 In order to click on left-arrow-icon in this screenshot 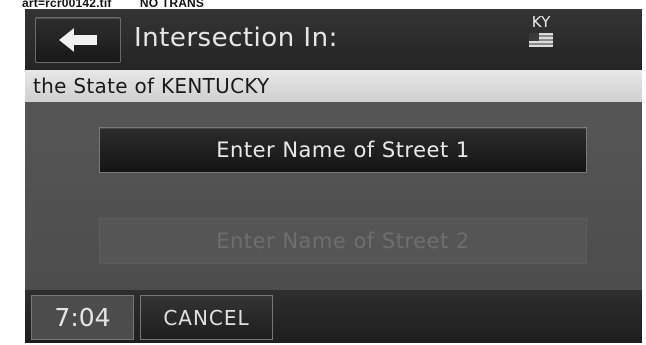, I will do `click(78, 40)`.